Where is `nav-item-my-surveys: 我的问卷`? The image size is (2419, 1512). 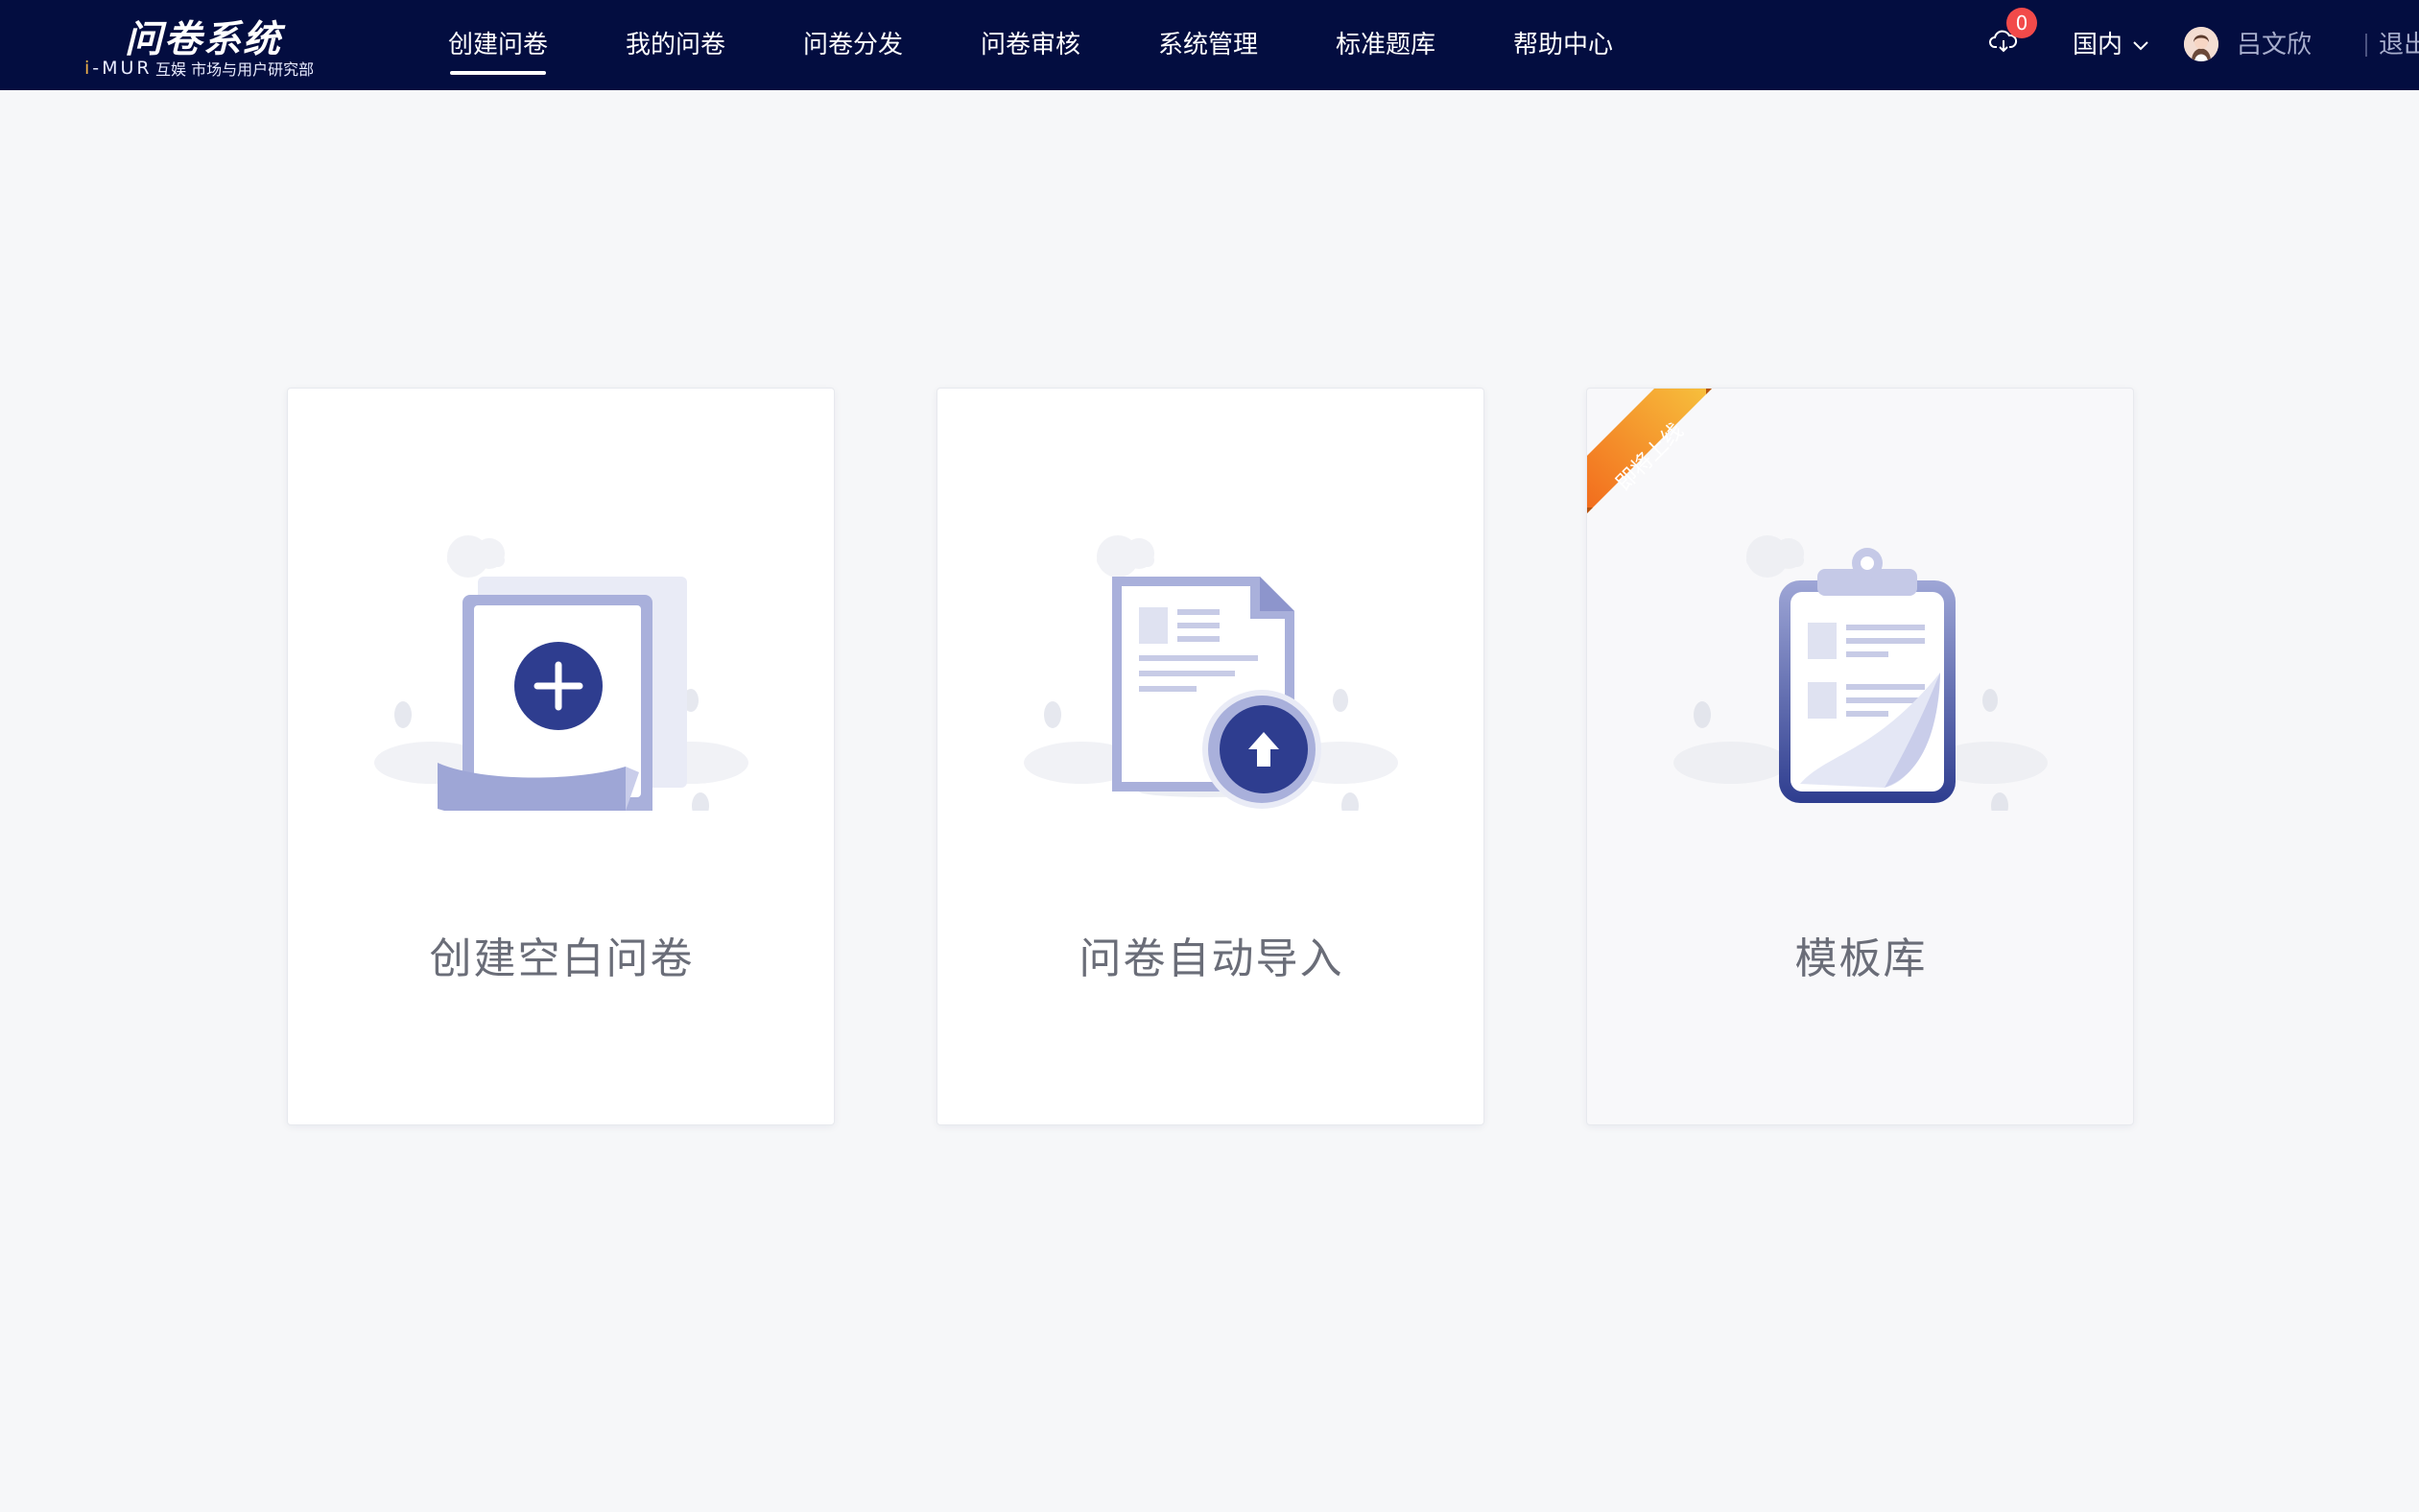 nav-item-my-surveys: 我的问卷 is located at coordinates (688, 45).